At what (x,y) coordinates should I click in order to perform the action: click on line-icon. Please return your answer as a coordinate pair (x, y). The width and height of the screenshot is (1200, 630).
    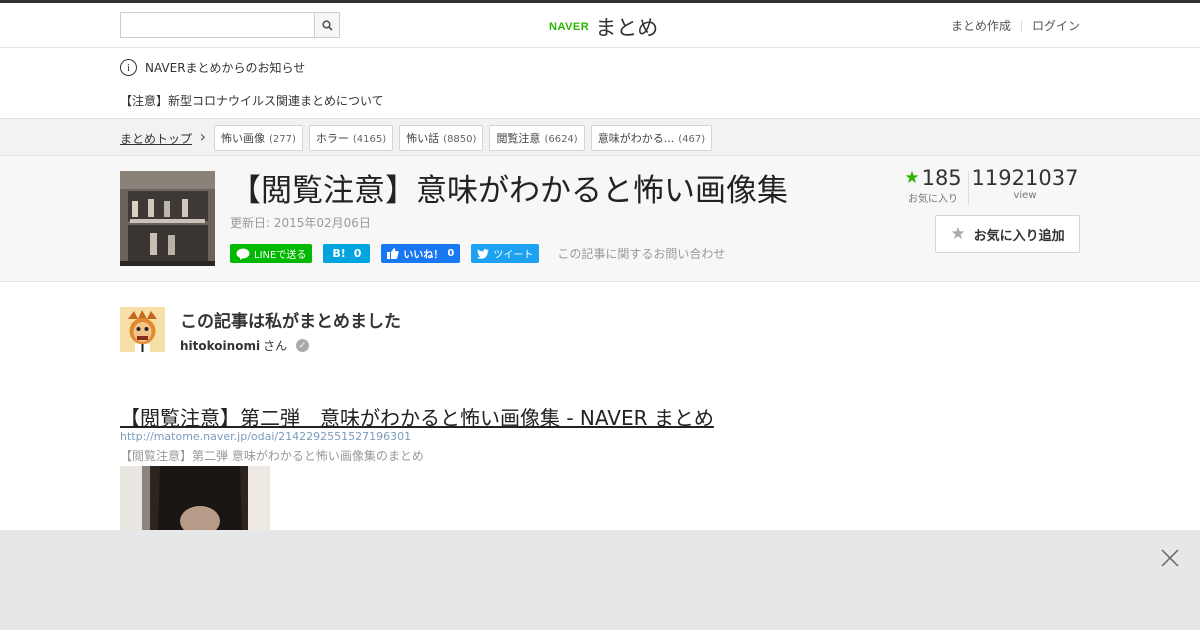
    Looking at the image, I should click on (243, 254).